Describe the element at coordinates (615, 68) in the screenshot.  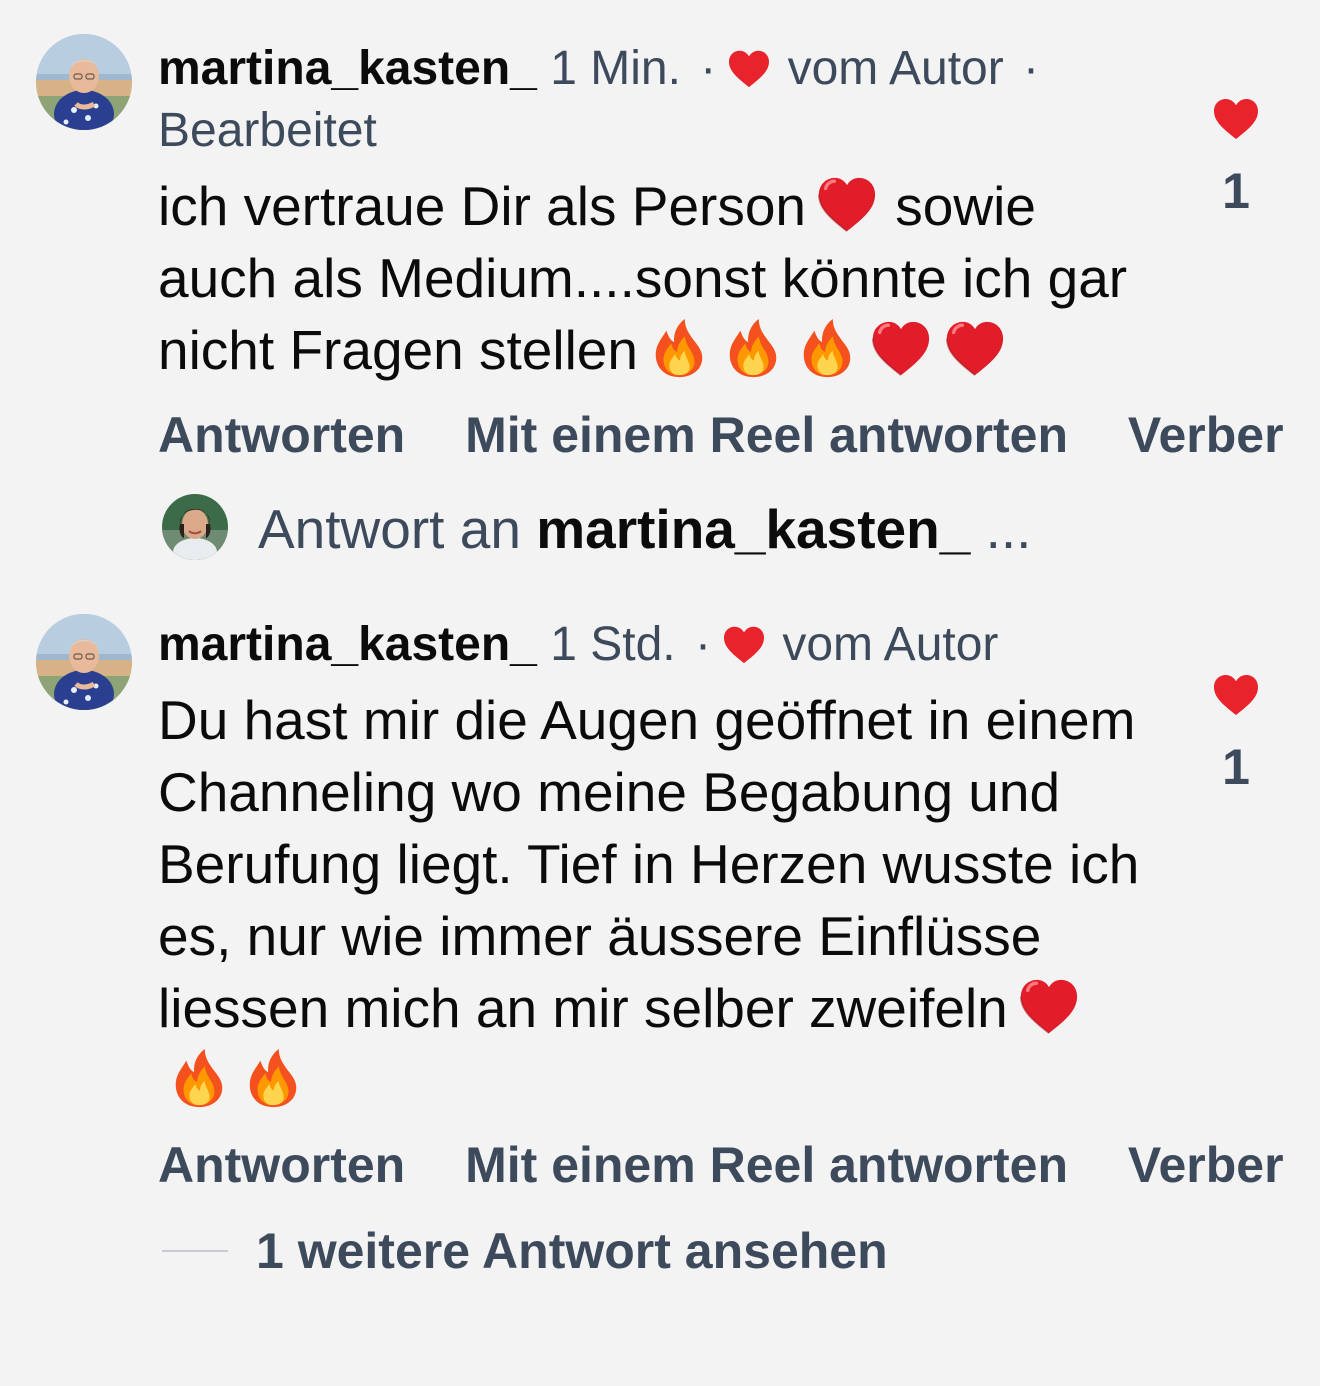
I see `comment-time: 1 Min.` at that location.